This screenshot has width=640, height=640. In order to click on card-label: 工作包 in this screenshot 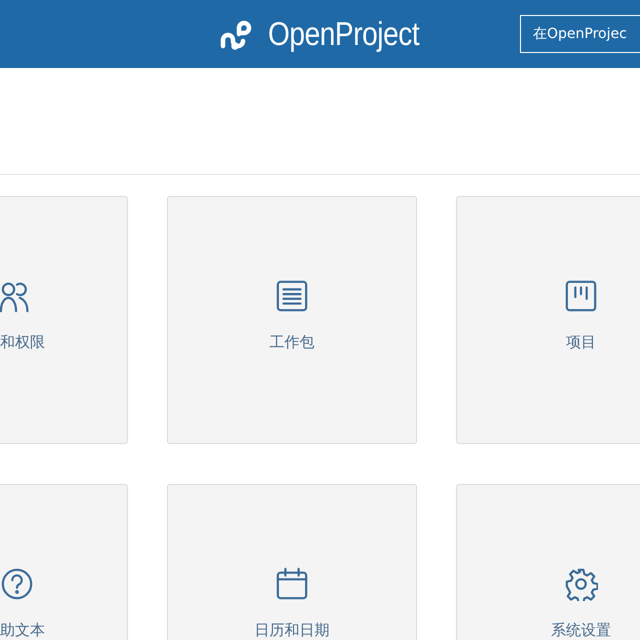, I will do `click(292, 342)`.